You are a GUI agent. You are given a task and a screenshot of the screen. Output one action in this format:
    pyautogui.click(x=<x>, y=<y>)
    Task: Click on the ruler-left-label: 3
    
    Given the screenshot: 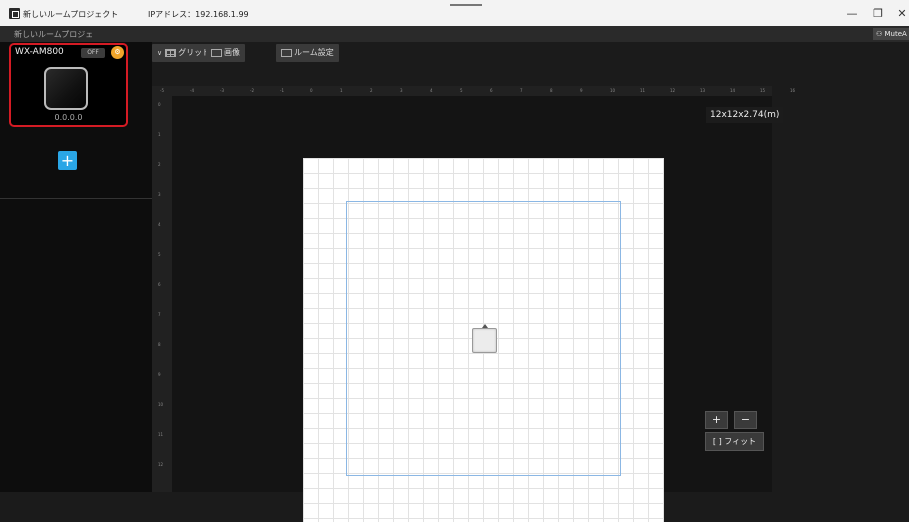 What is the action you would take?
    pyautogui.click(x=159, y=194)
    